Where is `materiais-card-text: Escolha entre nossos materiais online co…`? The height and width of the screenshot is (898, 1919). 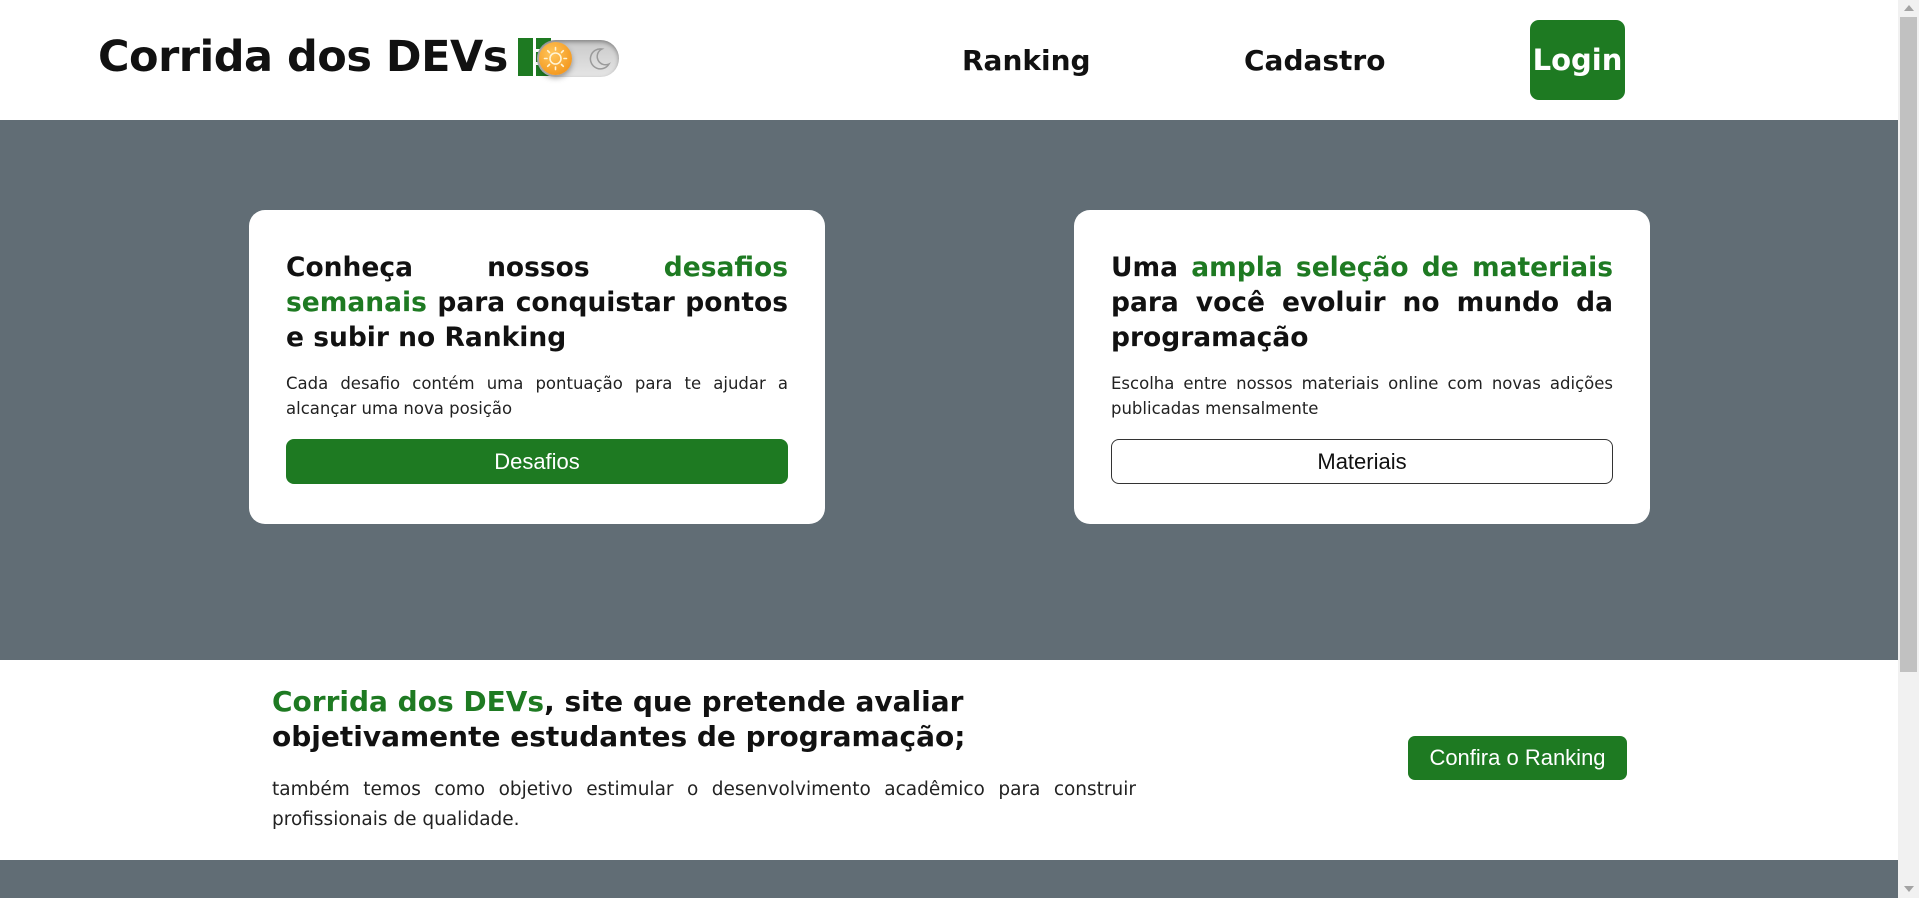 materiais-card-text: Escolha entre nossos materiais online co… is located at coordinates (1362, 396).